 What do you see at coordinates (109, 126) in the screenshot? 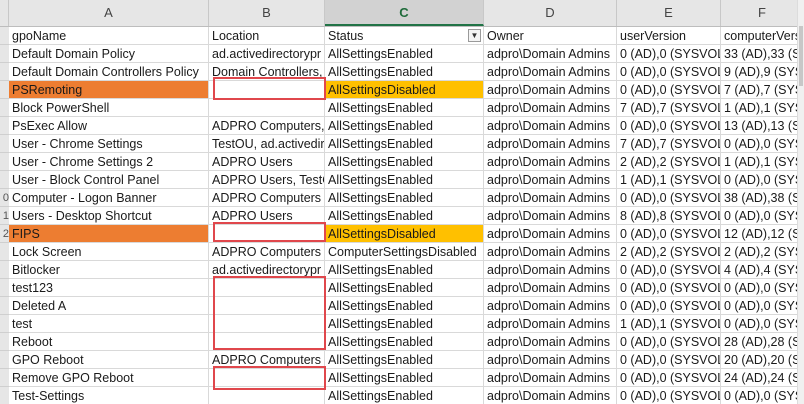
I see `cell: PsExec Allow` at bounding box center [109, 126].